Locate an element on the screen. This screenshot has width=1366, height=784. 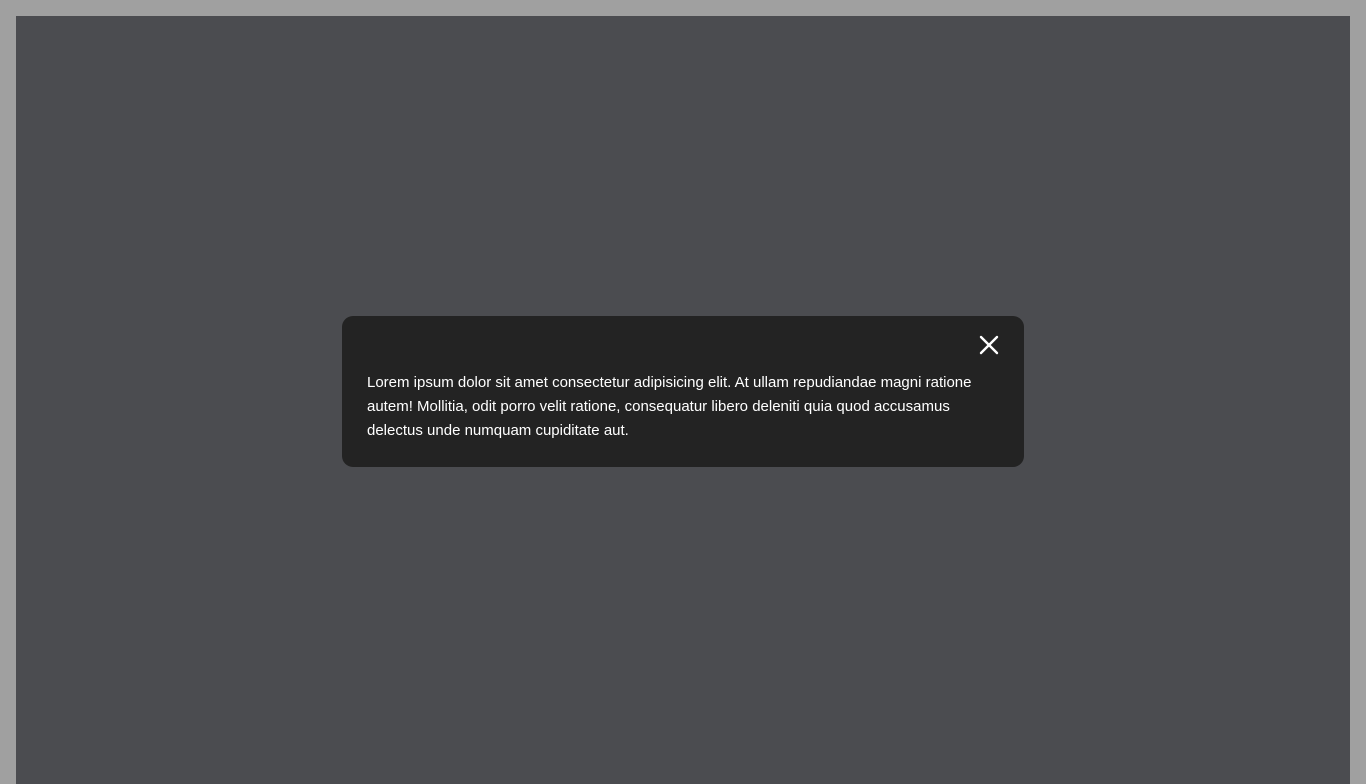
close-button is located at coordinates (989, 345).